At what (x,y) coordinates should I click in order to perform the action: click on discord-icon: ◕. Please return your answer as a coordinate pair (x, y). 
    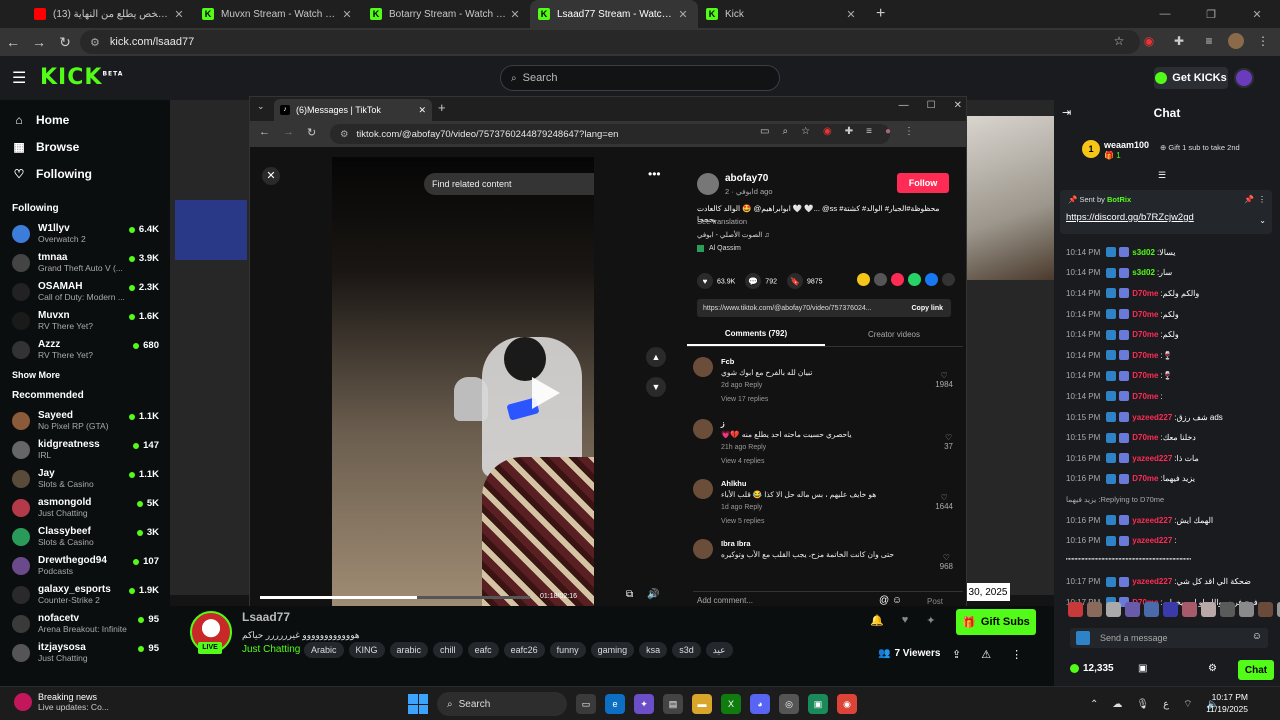
    Looking at the image, I should click on (760, 704).